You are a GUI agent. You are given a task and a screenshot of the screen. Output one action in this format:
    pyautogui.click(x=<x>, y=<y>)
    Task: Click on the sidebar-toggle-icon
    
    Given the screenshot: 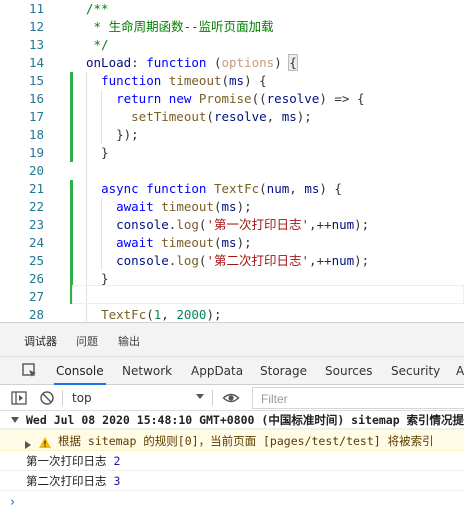 What is the action you would take?
    pyautogui.click(x=19, y=398)
    